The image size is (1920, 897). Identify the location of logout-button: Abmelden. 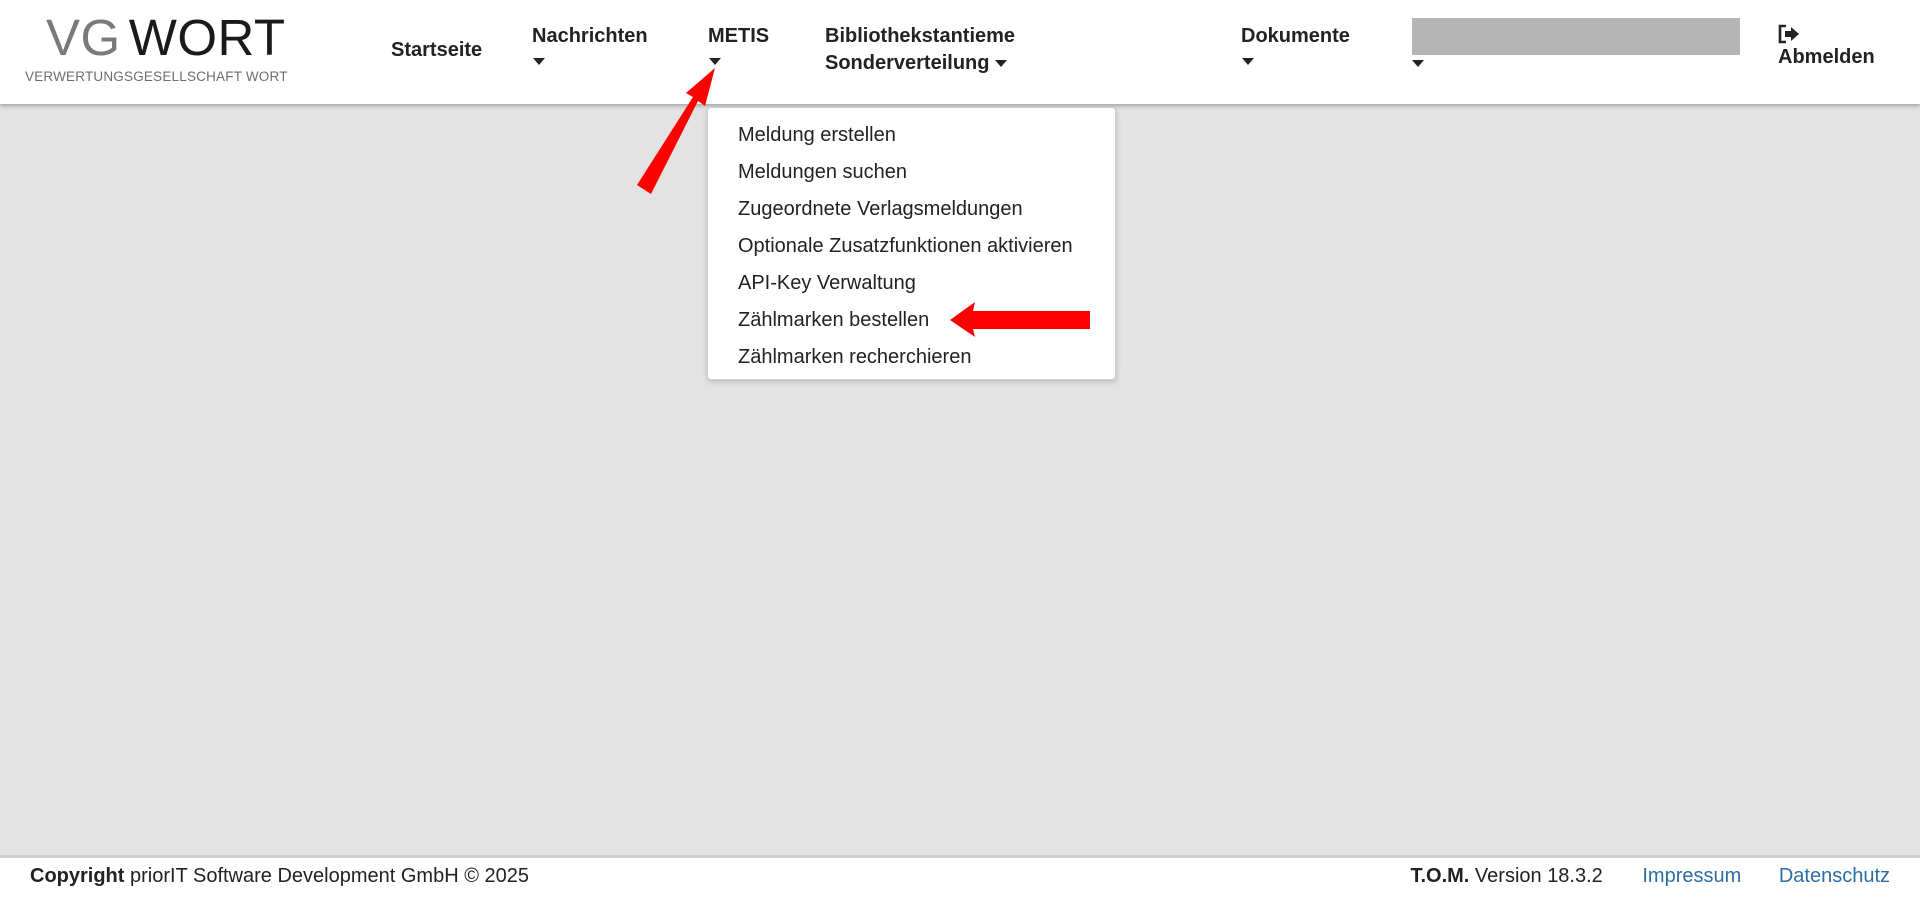
(1826, 47).